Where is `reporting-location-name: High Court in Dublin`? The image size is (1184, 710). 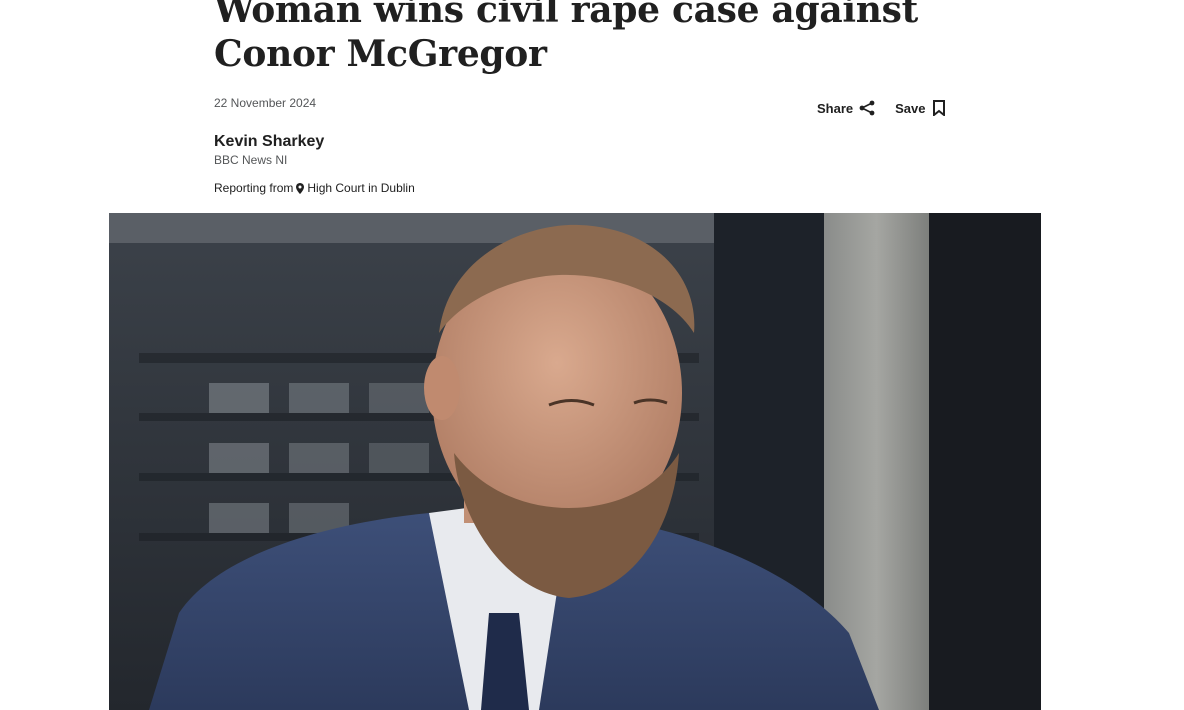 reporting-location-name: High Court in Dublin is located at coordinates (361, 188).